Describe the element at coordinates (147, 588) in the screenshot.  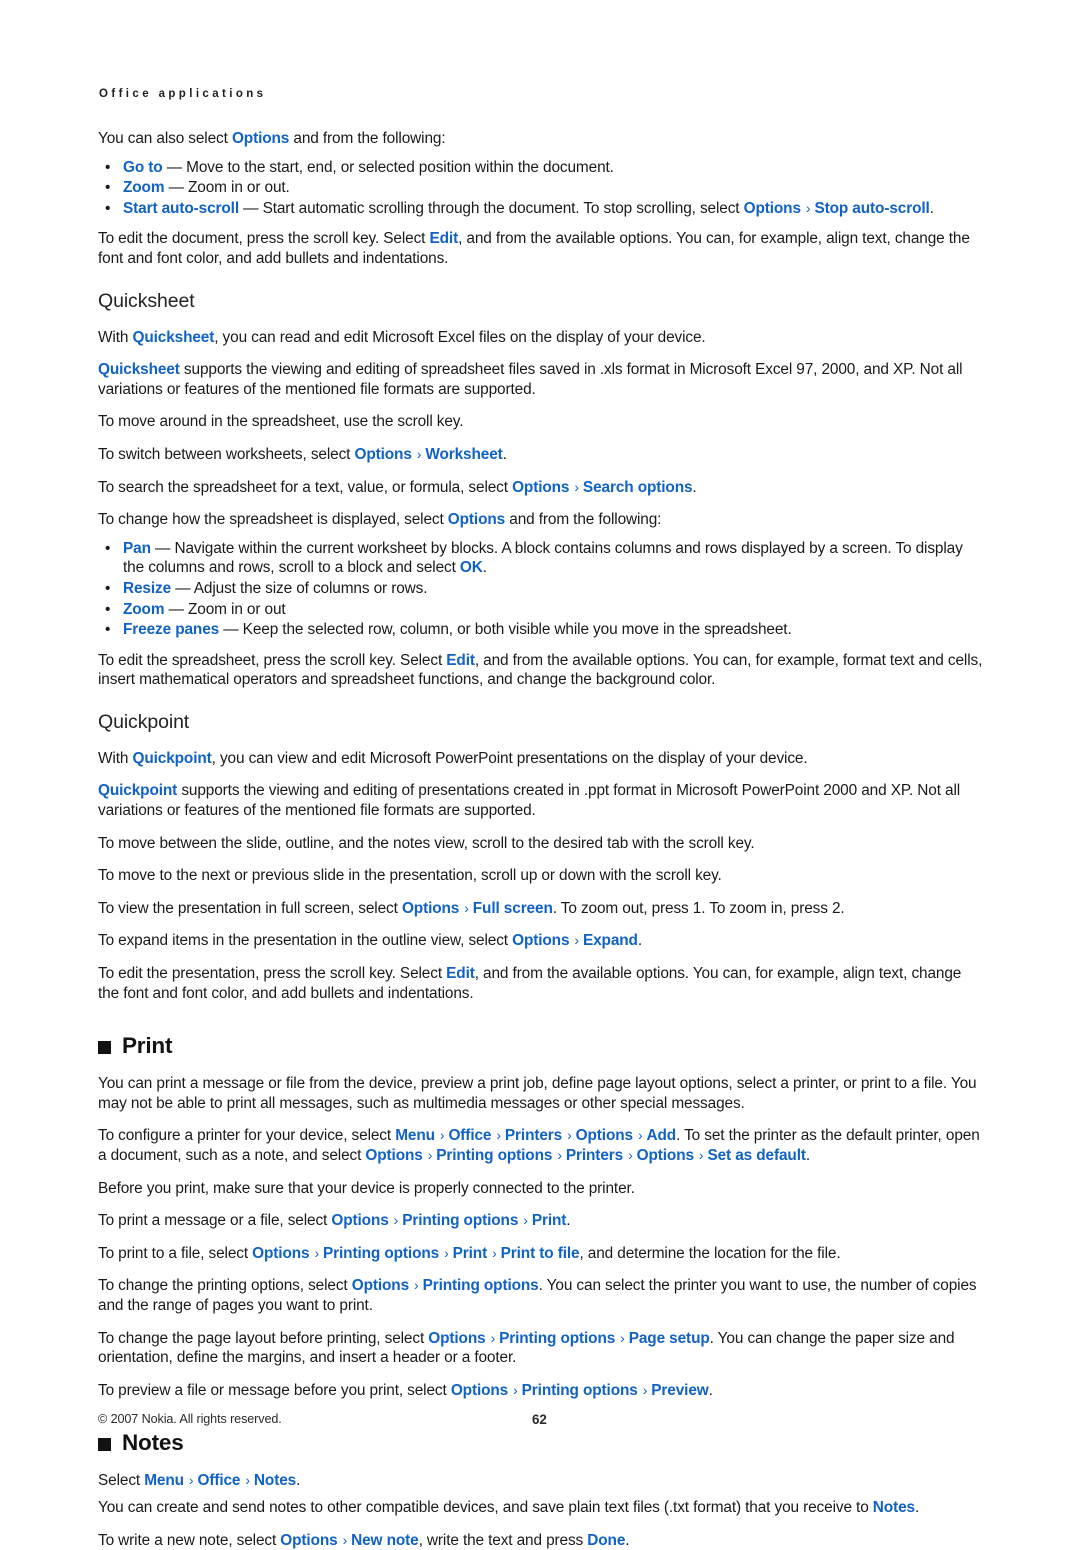
I see `keyword-resize: Resize` at that location.